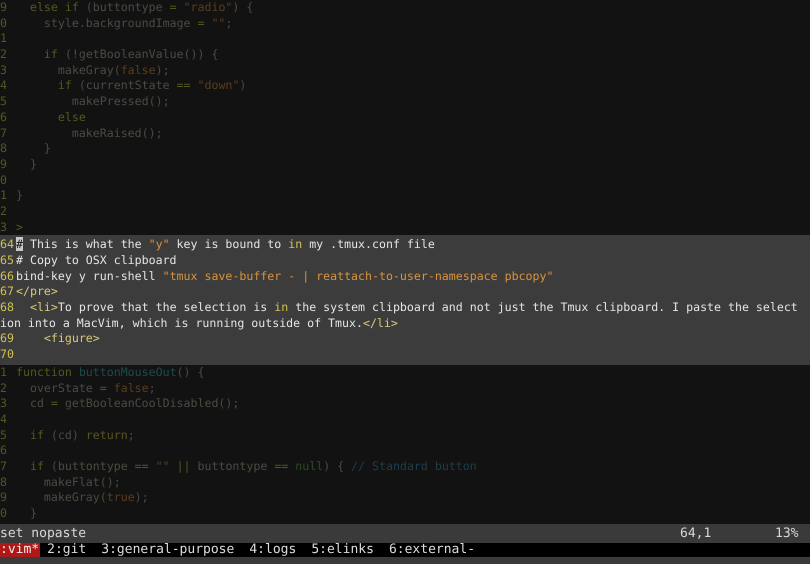  What do you see at coordinates (787, 533) in the screenshot?
I see `scroll-percent: 13%` at bounding box center [787, 533].